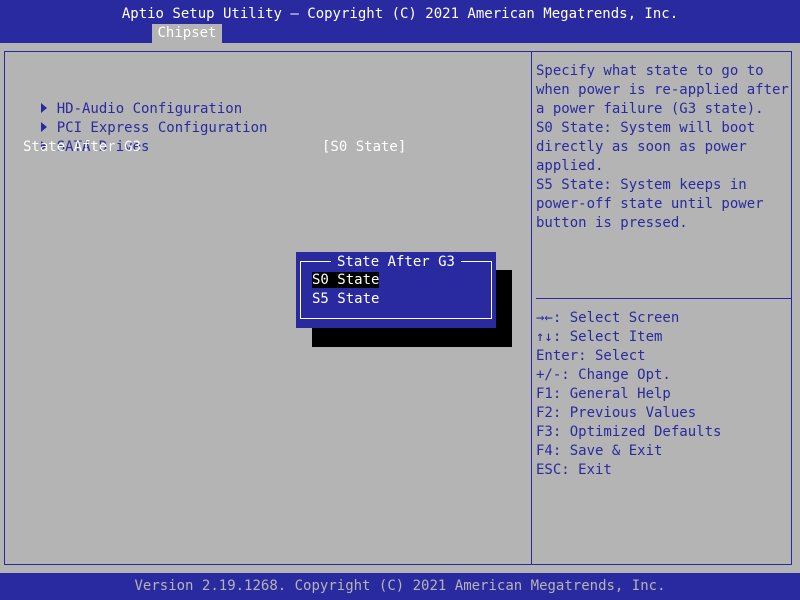 Image resolution: width=800 pixels, height=600 pixels. What do you see at coordinates (346, 280) in the screenshot?
I see `popup-option-s0-state: S0 State` at bounding box center [346, 280].